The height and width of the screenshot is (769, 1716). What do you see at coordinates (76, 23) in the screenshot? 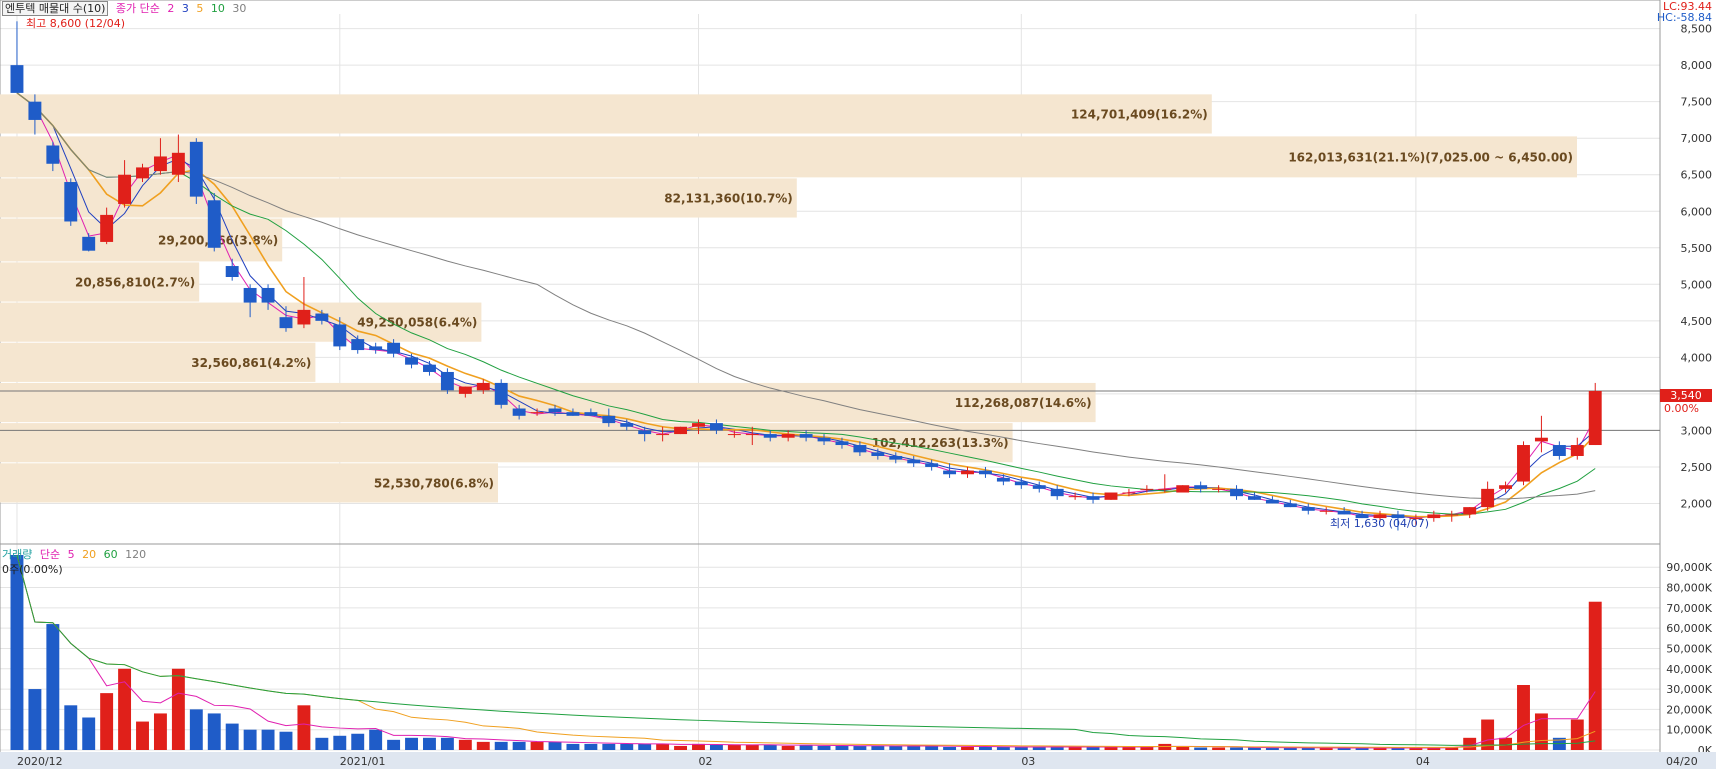
I see `max-price-label: 최고 8,600 (12/04)` at bounding box center [76, 23].